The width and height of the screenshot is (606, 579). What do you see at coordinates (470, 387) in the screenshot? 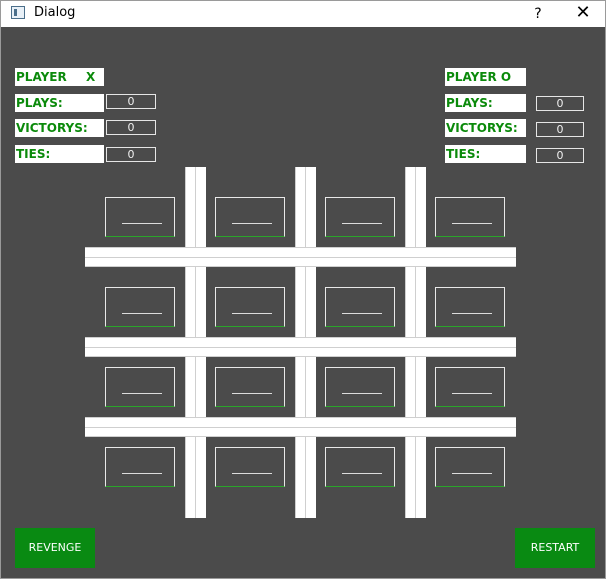
I see `board-cell-r3c4` at bounding box center [470, 387].